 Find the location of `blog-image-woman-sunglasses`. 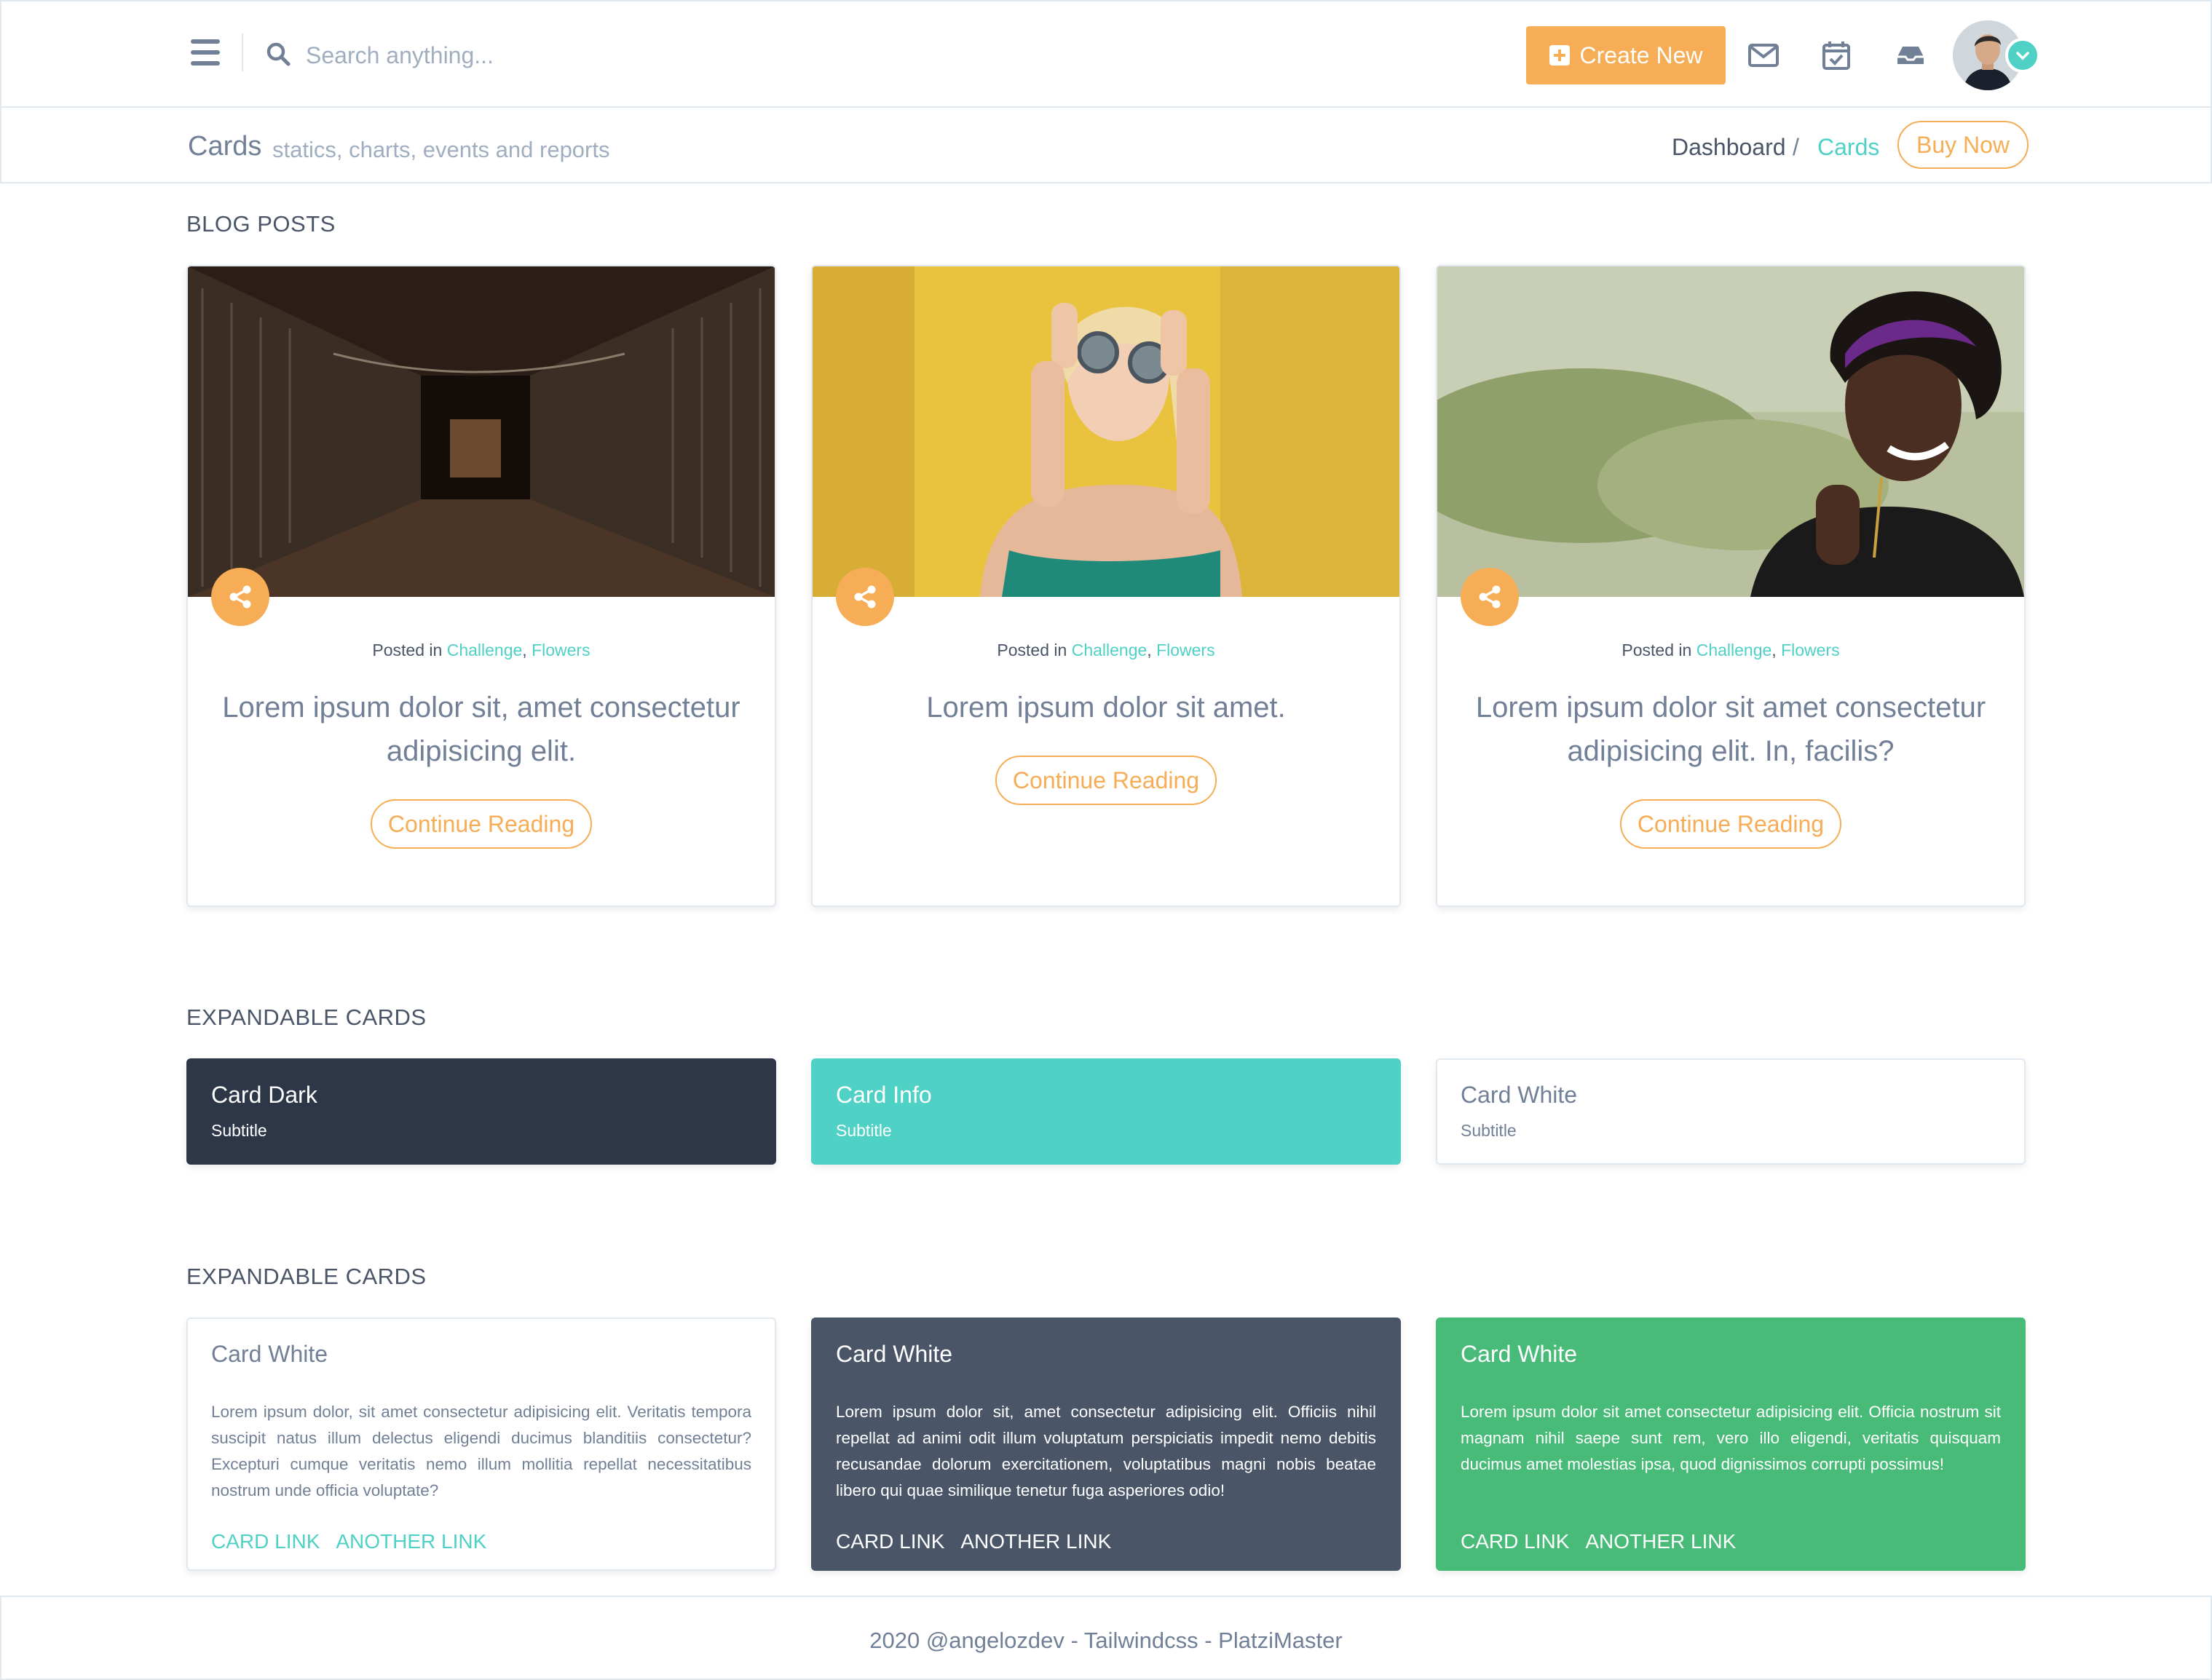

blog-image-woman-sunglasses is located at coordinates (1106, 431).